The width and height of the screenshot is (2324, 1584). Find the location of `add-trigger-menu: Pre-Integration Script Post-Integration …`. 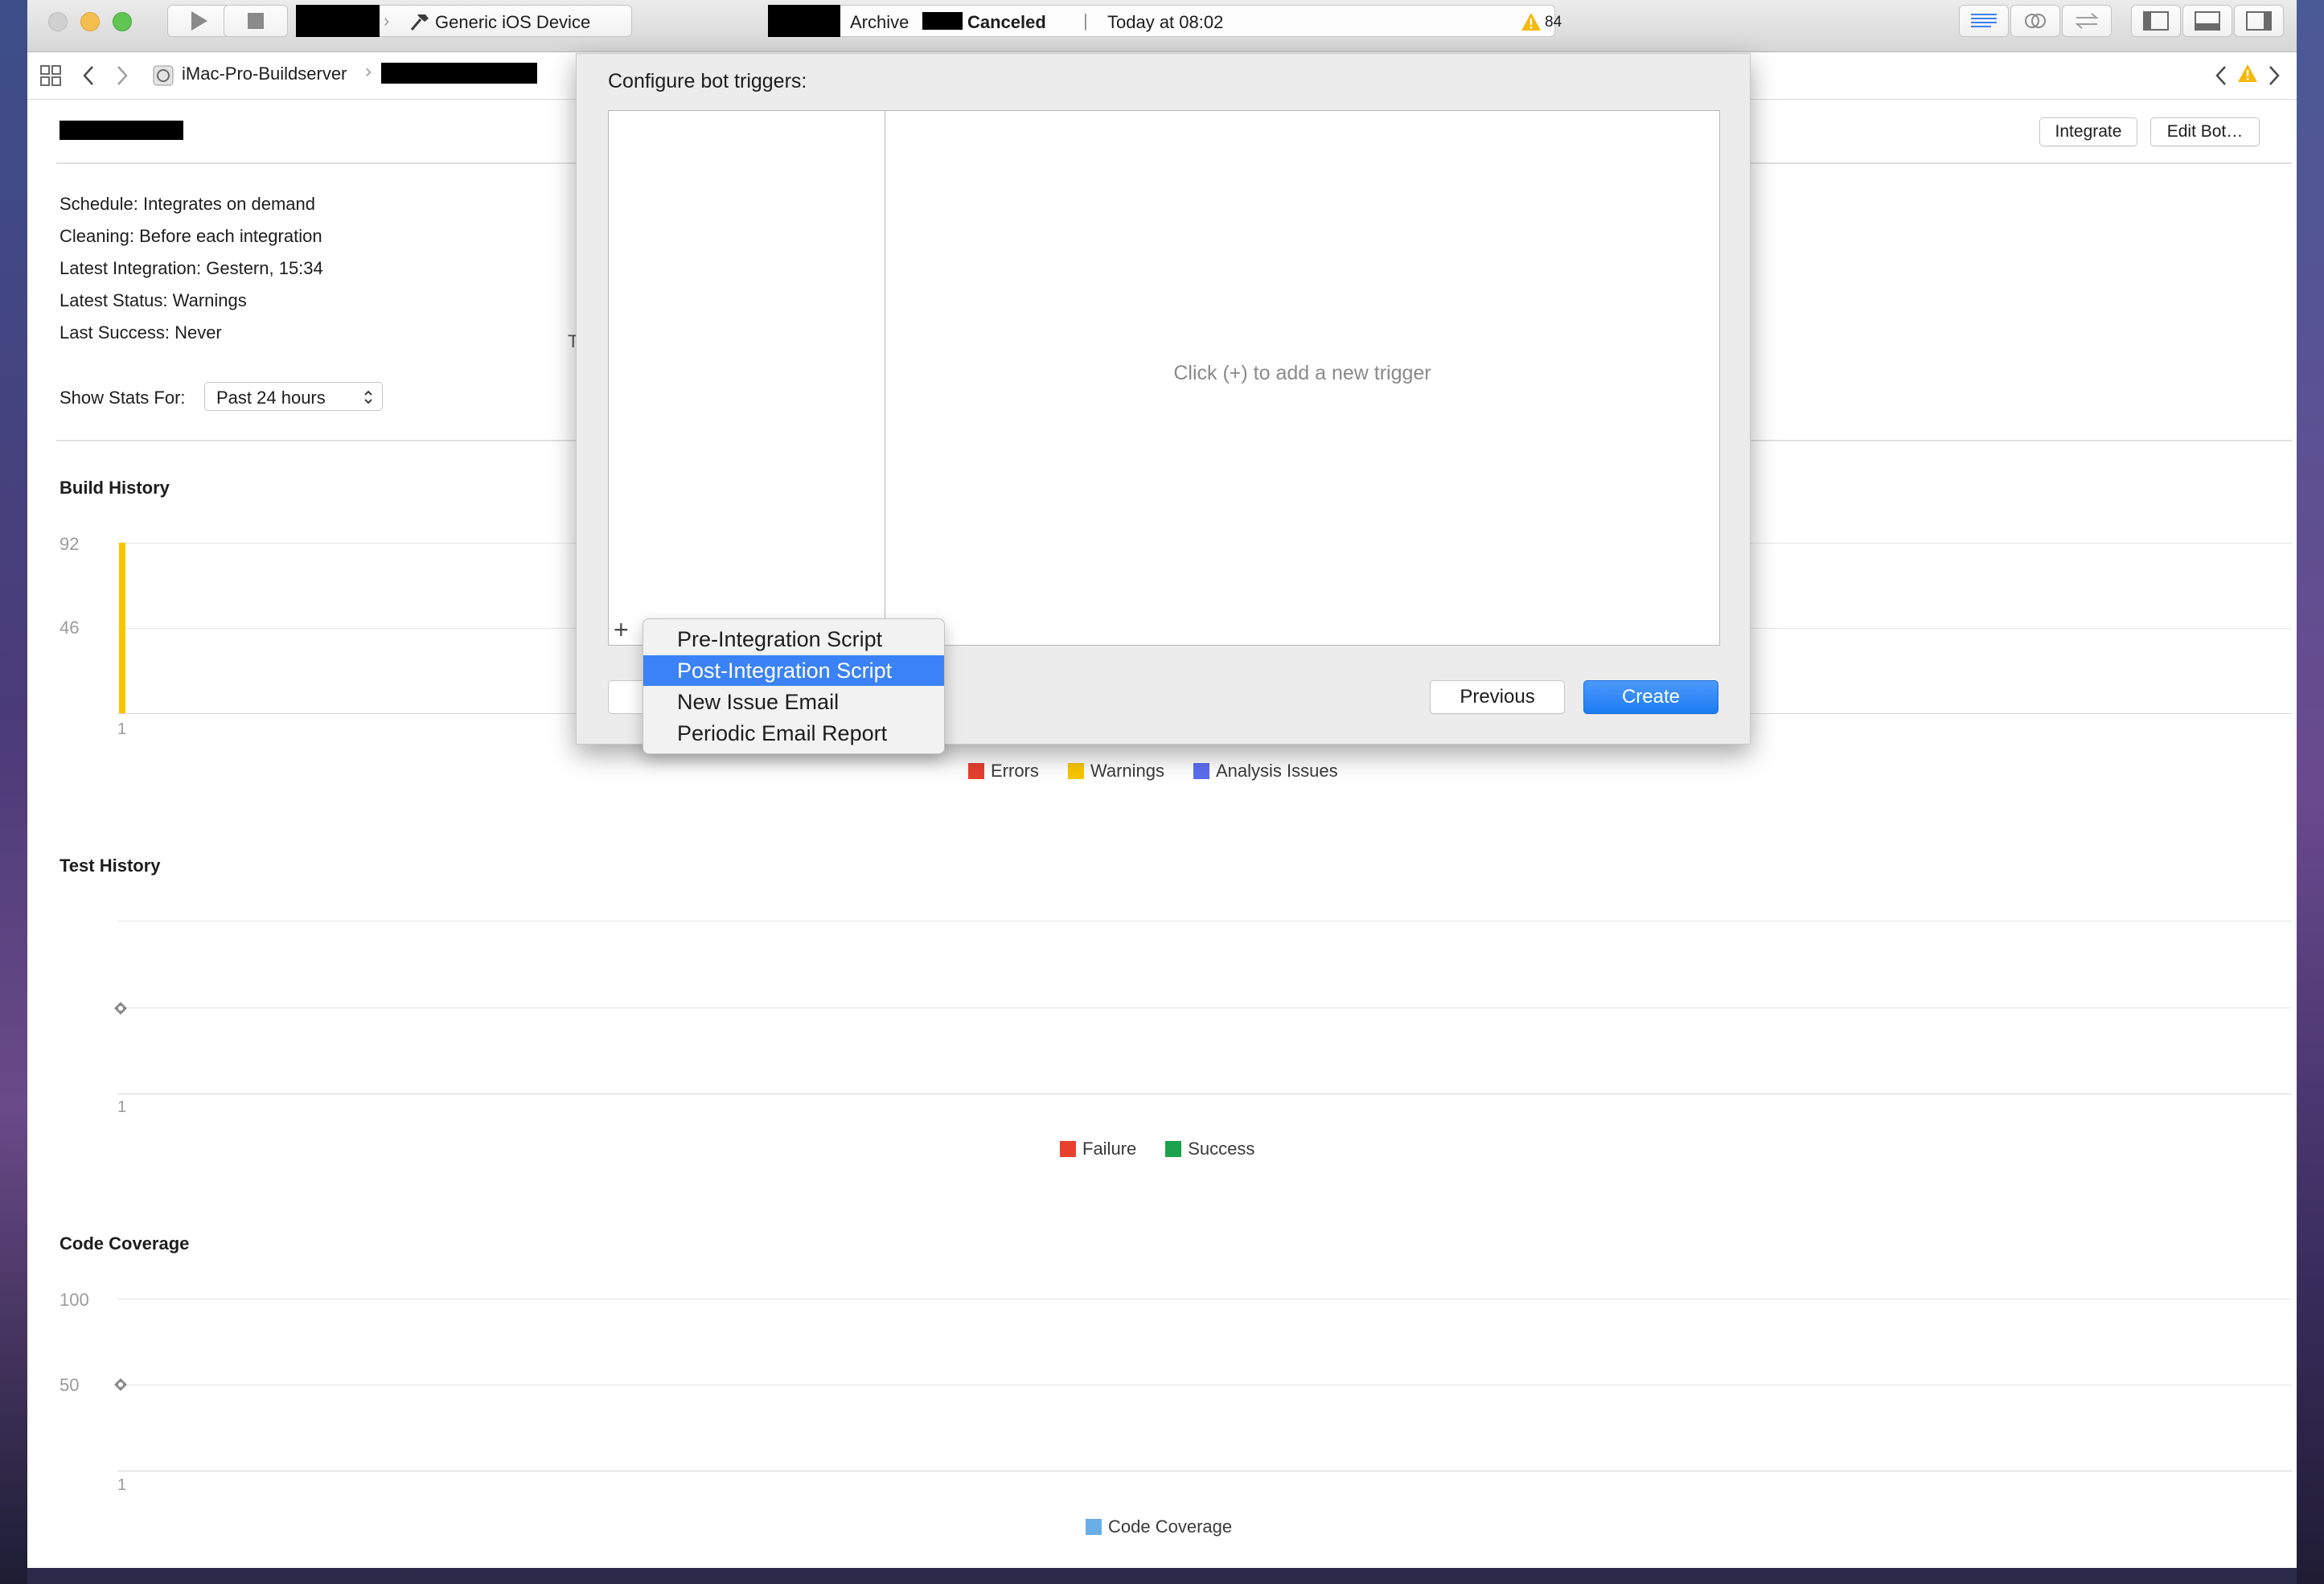

add-trigger-menu: Pre-Integration Script Post-Integration … is located at coordinates (794, 686).